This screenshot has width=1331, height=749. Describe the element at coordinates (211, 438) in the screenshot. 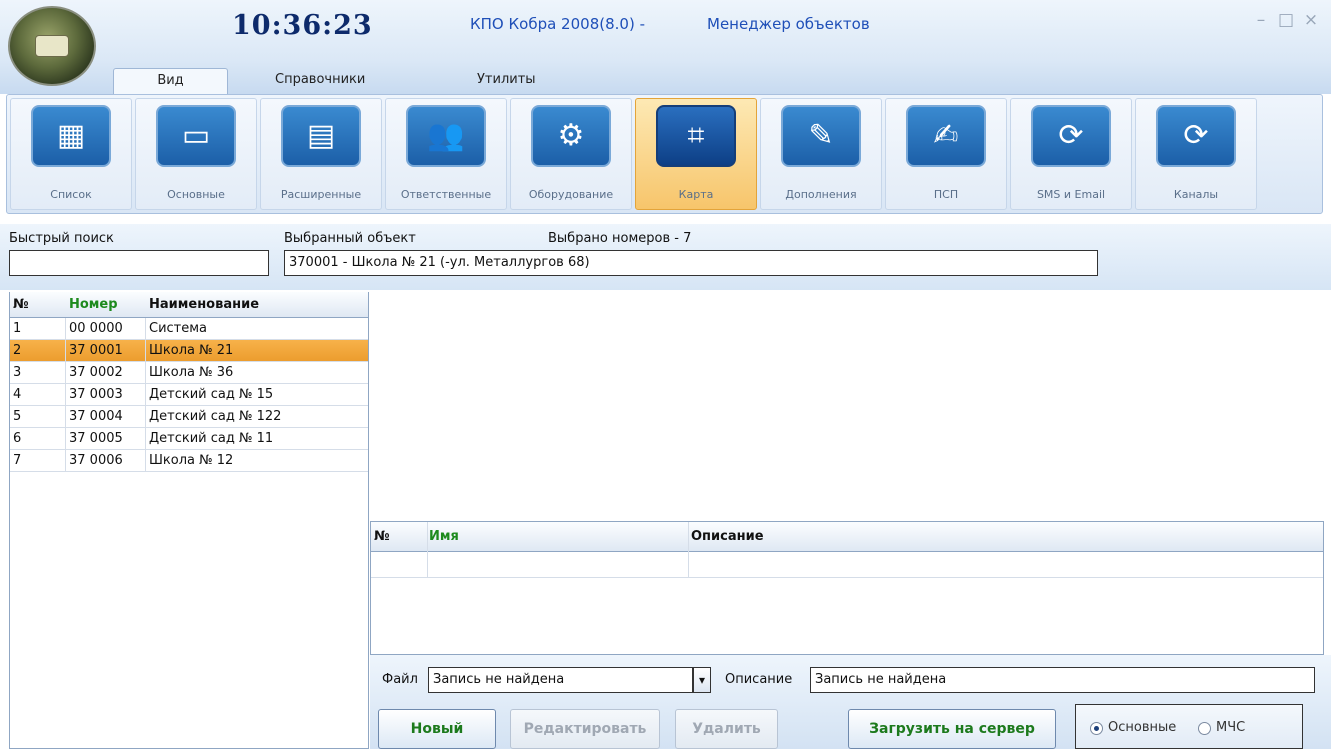

I see `cell-name: Детский сад № 11` at that location.